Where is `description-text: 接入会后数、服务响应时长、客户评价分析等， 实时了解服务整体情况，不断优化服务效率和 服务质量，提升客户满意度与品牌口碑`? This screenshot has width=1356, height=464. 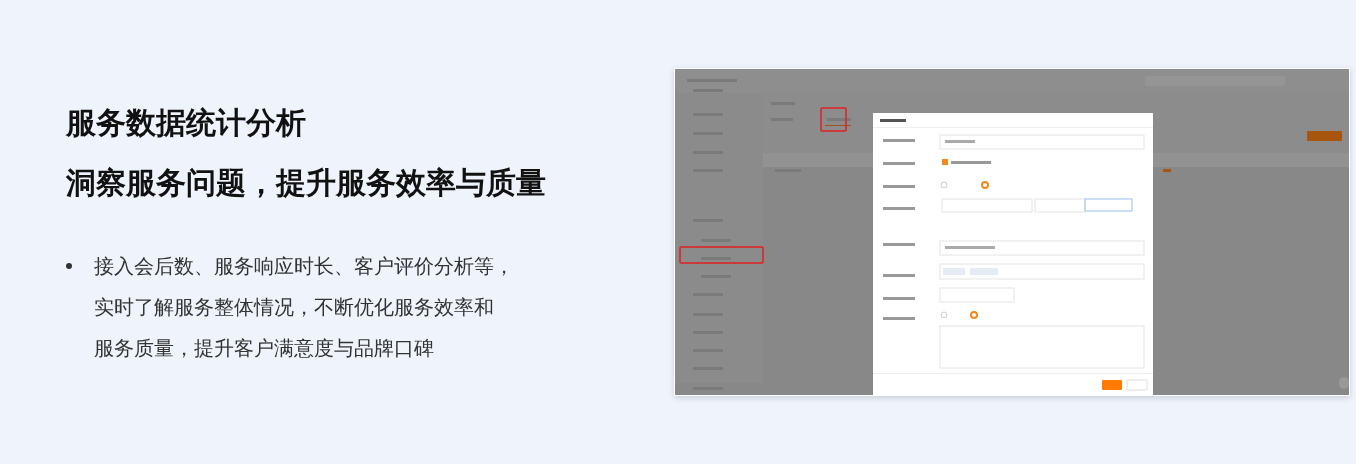 description-text: 接入会后数、服务响应时长、客户评价分析等， 实时了解服务整体情况，不断优化服务效率和 服务质量，提升客户满意度与品牌口碑 is located at coordinates (304, 307).